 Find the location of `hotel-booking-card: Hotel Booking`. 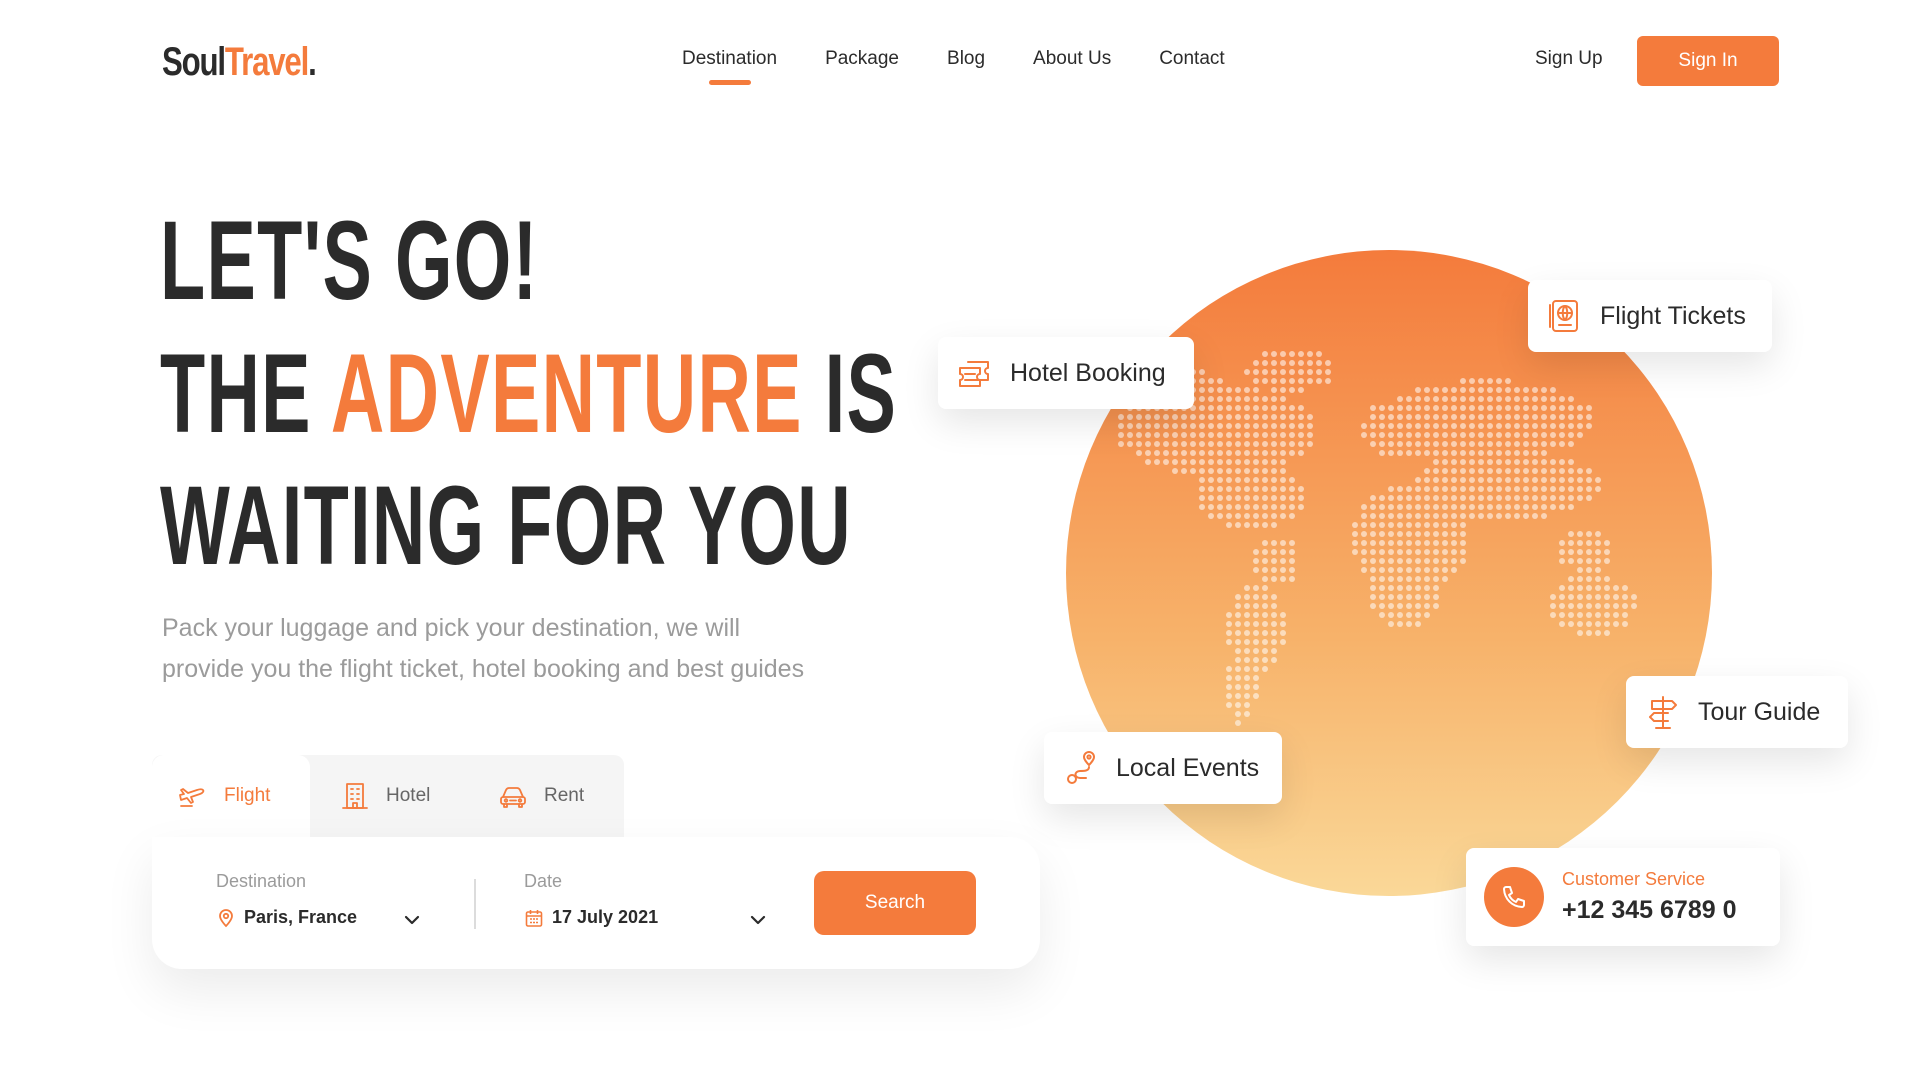

hotel-booking-card: Hotel Booking is located at coordinates (1066, 373).